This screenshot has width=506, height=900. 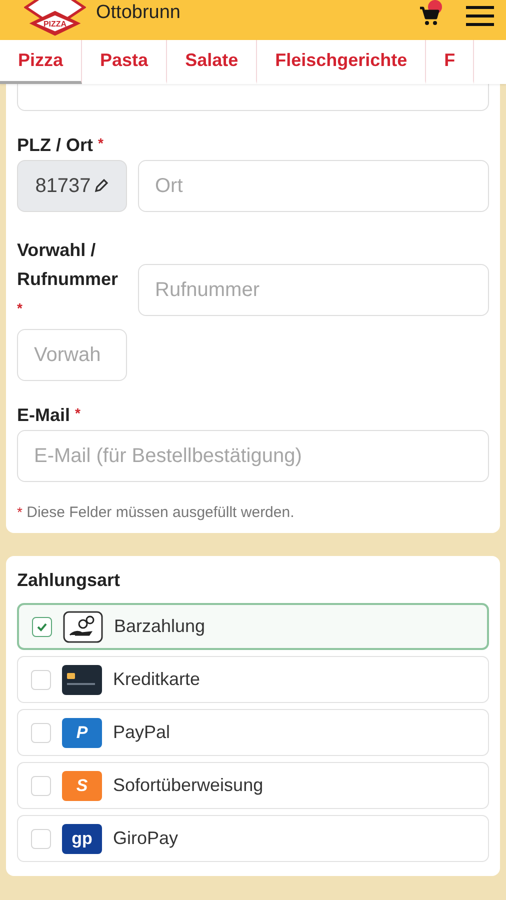 What do you see at coordinates (125, 62) in the screenshot?
I see `category-tab: Pasta` at bounding box center [125, 62].